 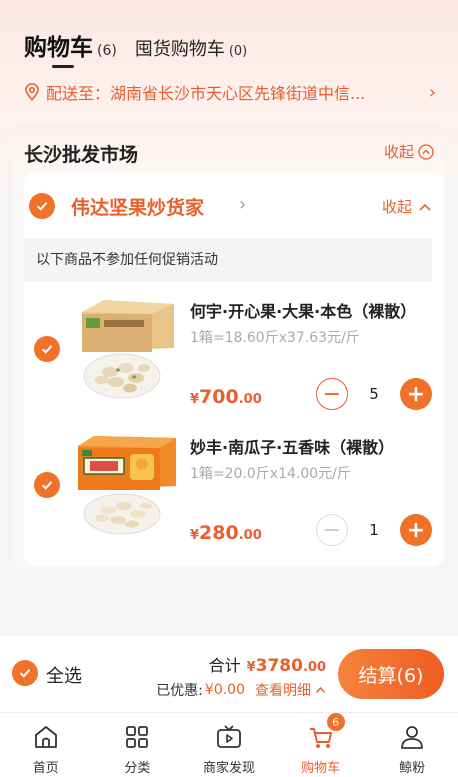 I want to click on shop-collapse-label: 收起, so click(x=396, y=207).